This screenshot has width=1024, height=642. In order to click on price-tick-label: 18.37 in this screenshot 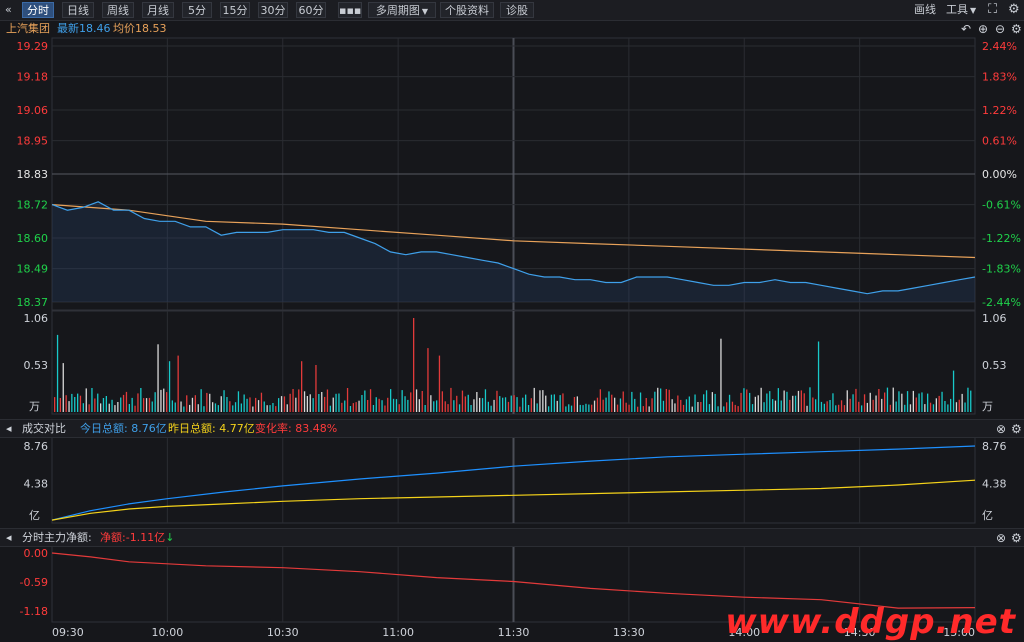, I will do `click(33, 302)`.